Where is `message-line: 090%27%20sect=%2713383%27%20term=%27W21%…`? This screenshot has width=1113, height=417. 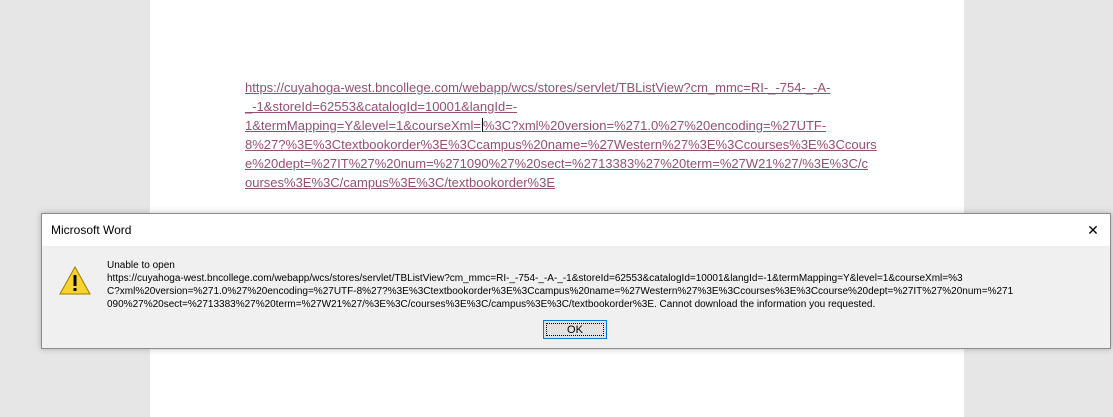
message-line: 090%27%20sect=%2713383%27%20term=%27W21%… is located at coordinates (491, 304).